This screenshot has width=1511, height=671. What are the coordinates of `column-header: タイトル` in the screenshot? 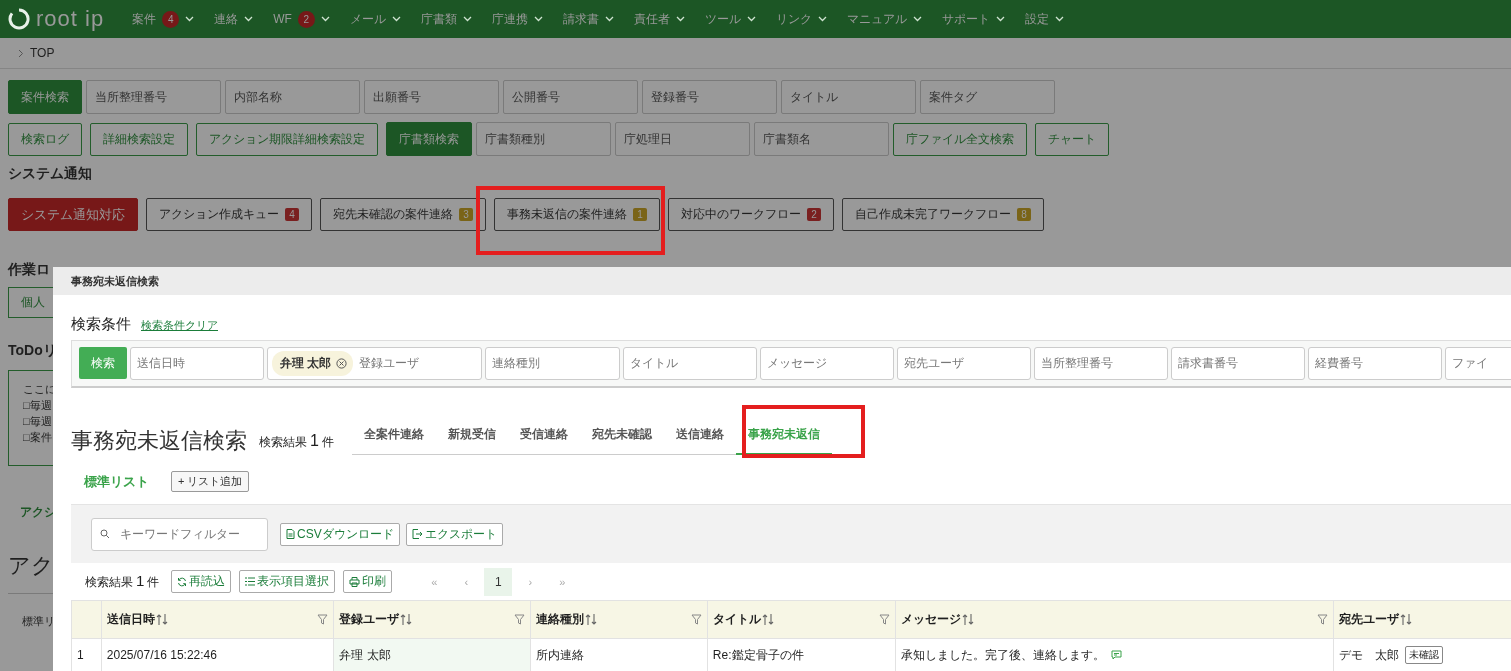 It's located at (801, 619).